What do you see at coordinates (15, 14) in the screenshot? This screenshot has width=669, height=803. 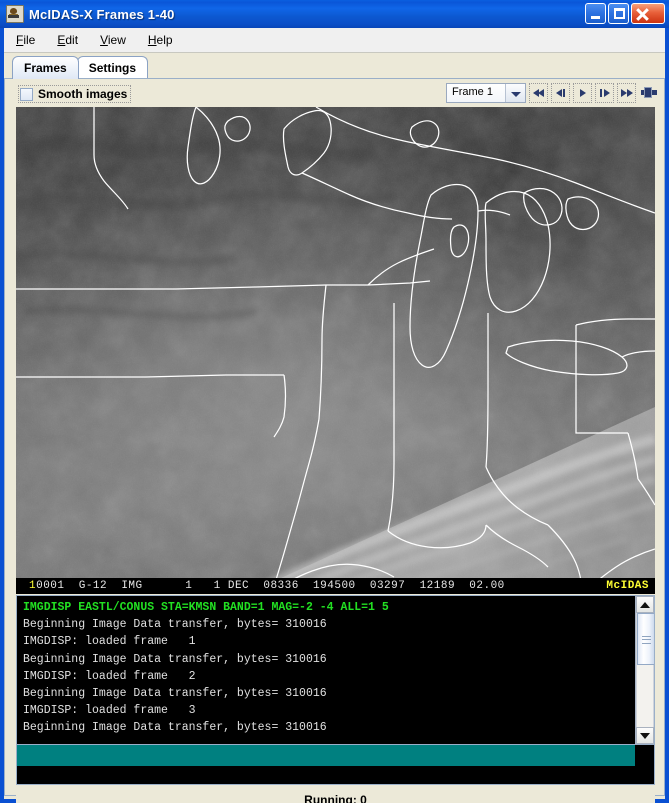 I see `java-coffee-icon` at bounding box center [15, 14].